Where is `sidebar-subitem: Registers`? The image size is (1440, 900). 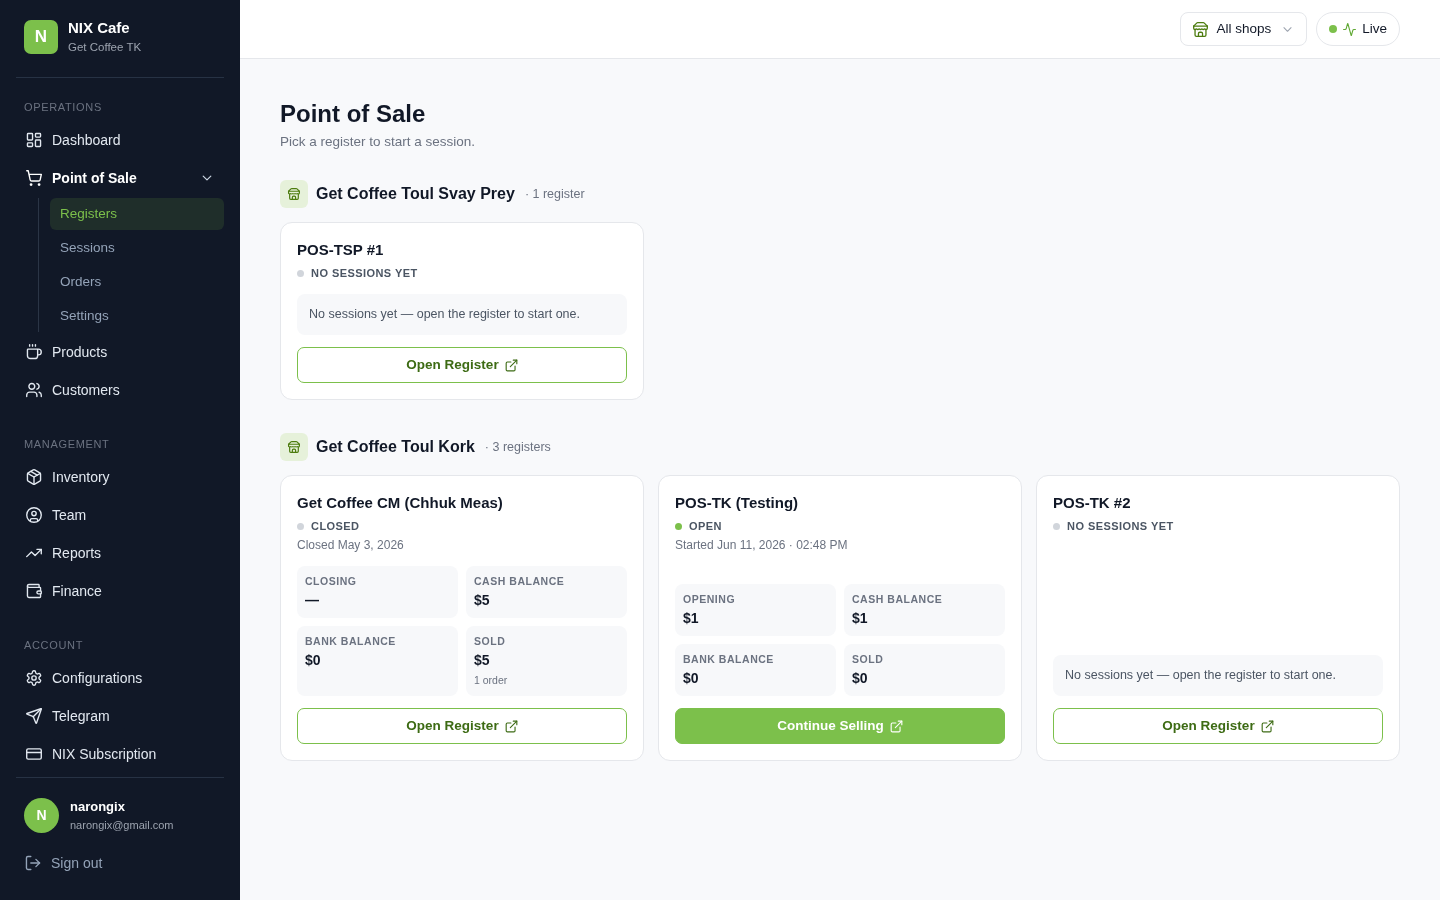 sidebar-subitem: Registers is located at coordinates (137, 214).